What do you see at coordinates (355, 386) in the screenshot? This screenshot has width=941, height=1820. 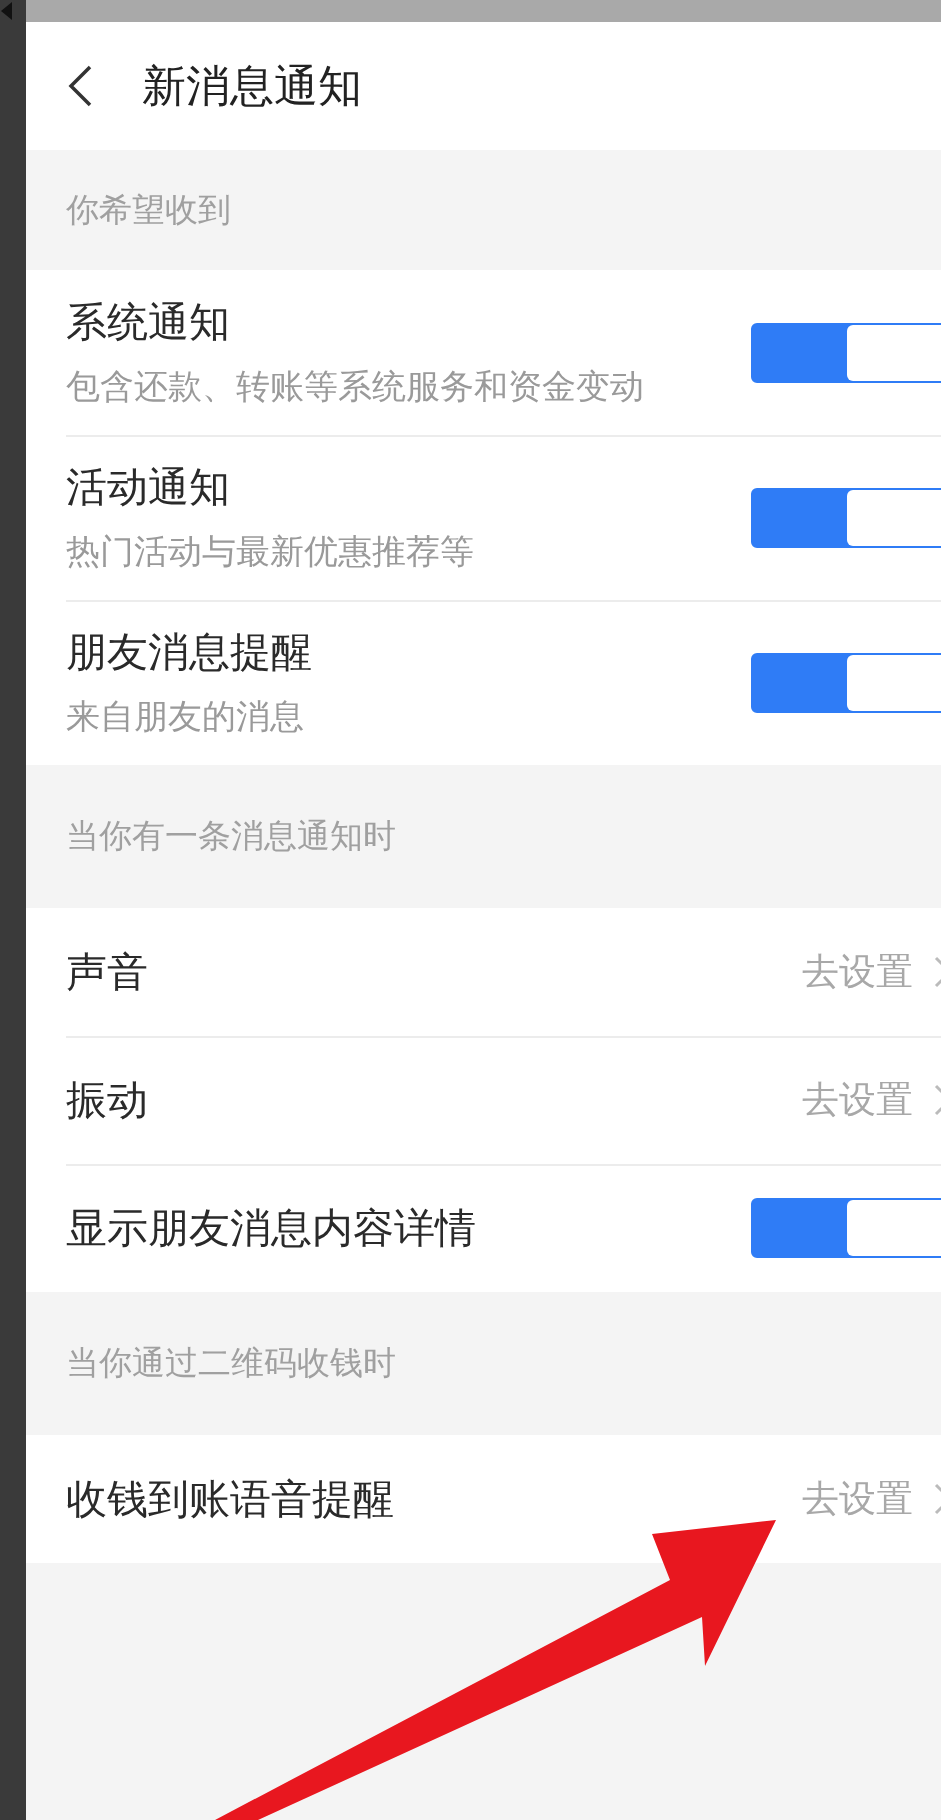 I see `setting-description: 包含还款、转账等系统服务和资金变动` at bounding box center [355, 386].